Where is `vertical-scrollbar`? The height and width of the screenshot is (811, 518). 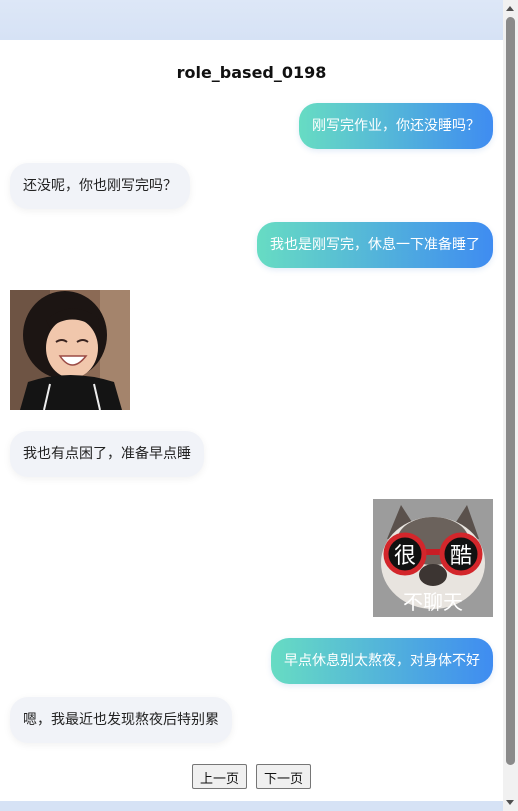
vertical-scrollbar is located at coordinates (510, 405).